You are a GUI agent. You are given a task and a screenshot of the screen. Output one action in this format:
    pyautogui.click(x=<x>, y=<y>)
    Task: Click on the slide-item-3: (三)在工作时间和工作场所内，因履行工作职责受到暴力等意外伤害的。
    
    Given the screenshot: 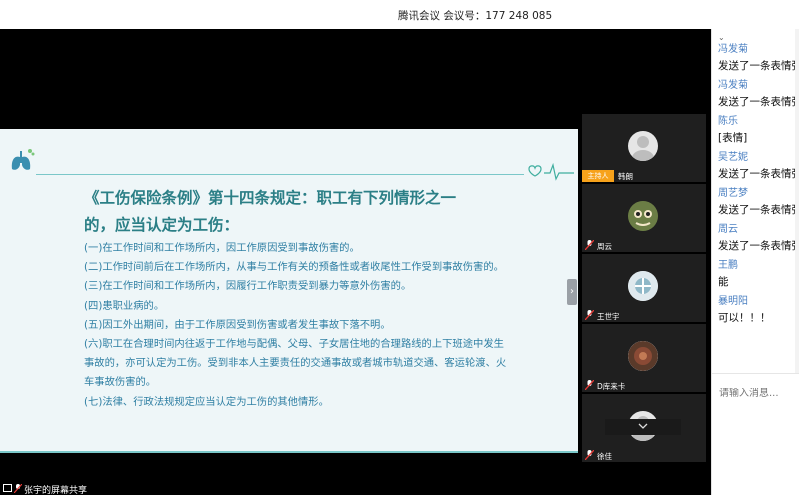 What is the action you would take?
    pyautogui.click(x=248, y=286)
    